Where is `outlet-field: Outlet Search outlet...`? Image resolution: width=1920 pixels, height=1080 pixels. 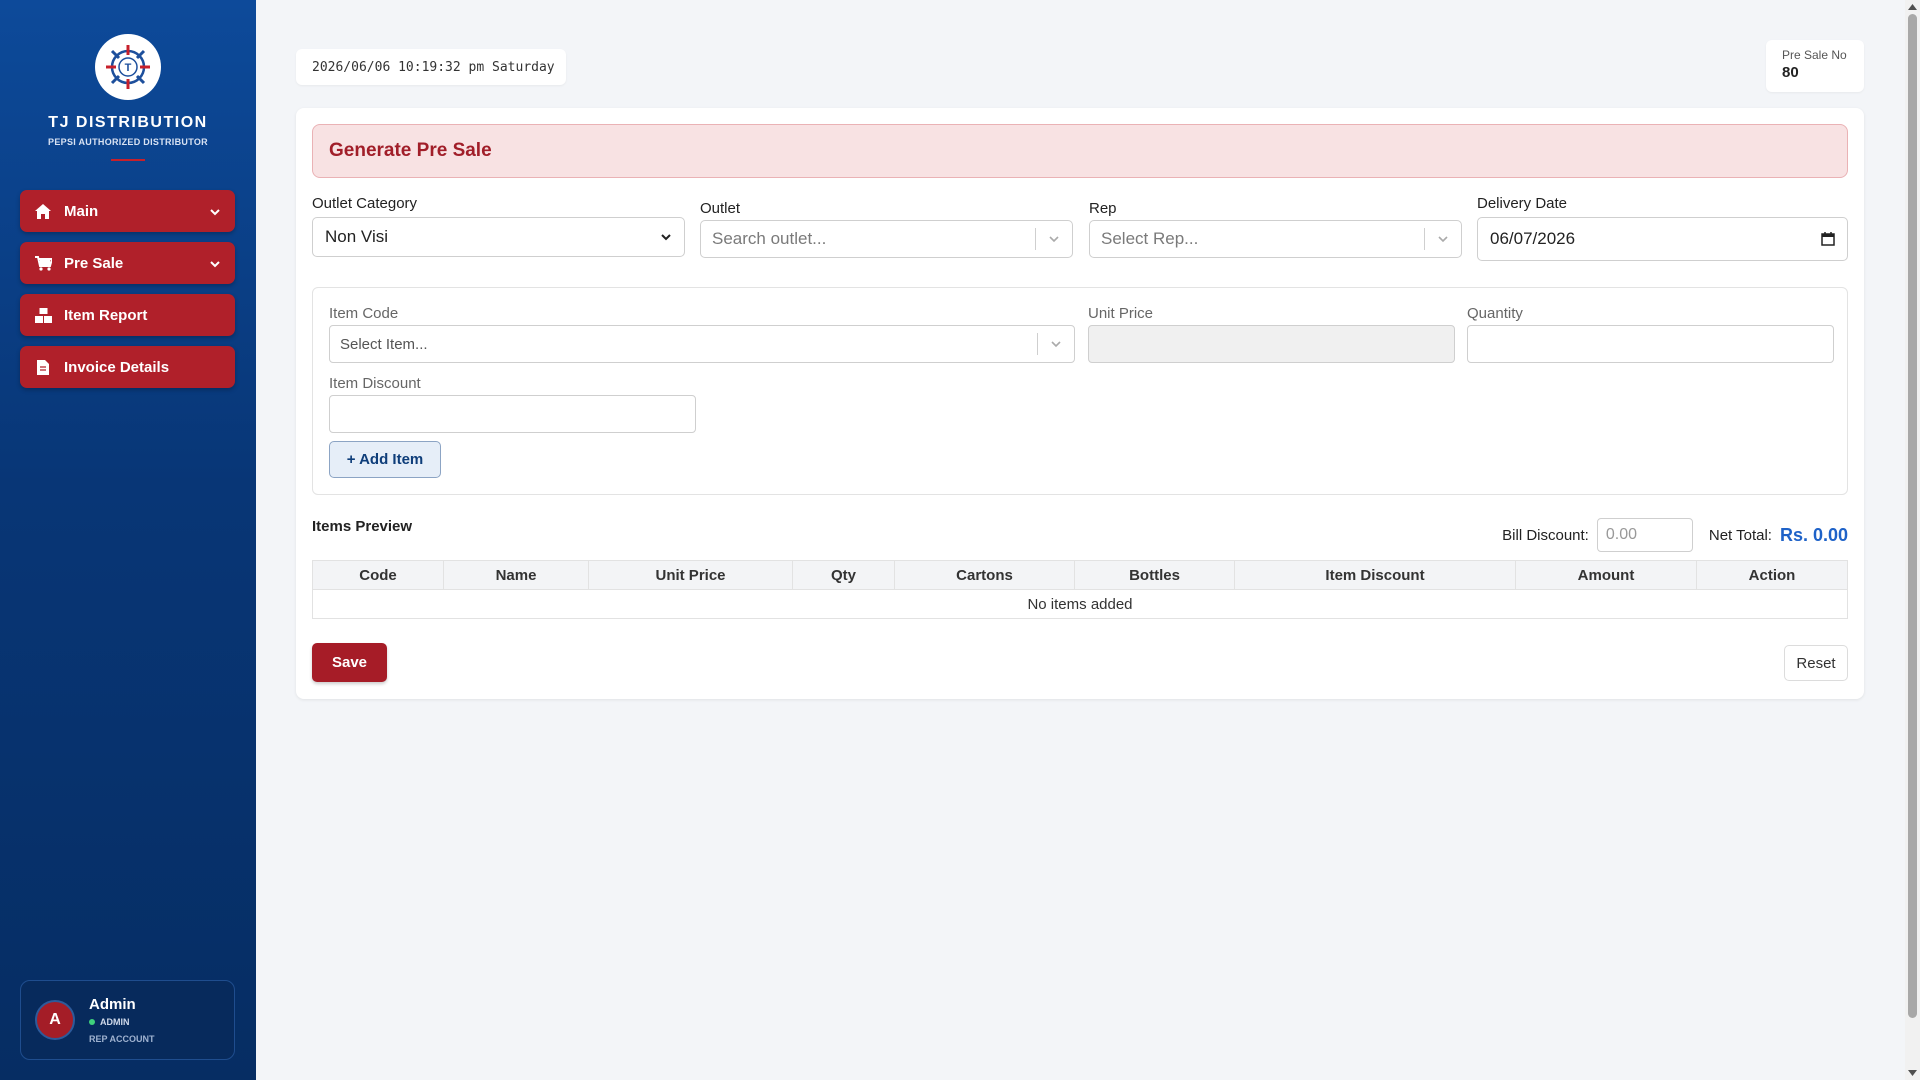 outlet-field: Outlet Search outlet... is located at coordinates (886, 229).